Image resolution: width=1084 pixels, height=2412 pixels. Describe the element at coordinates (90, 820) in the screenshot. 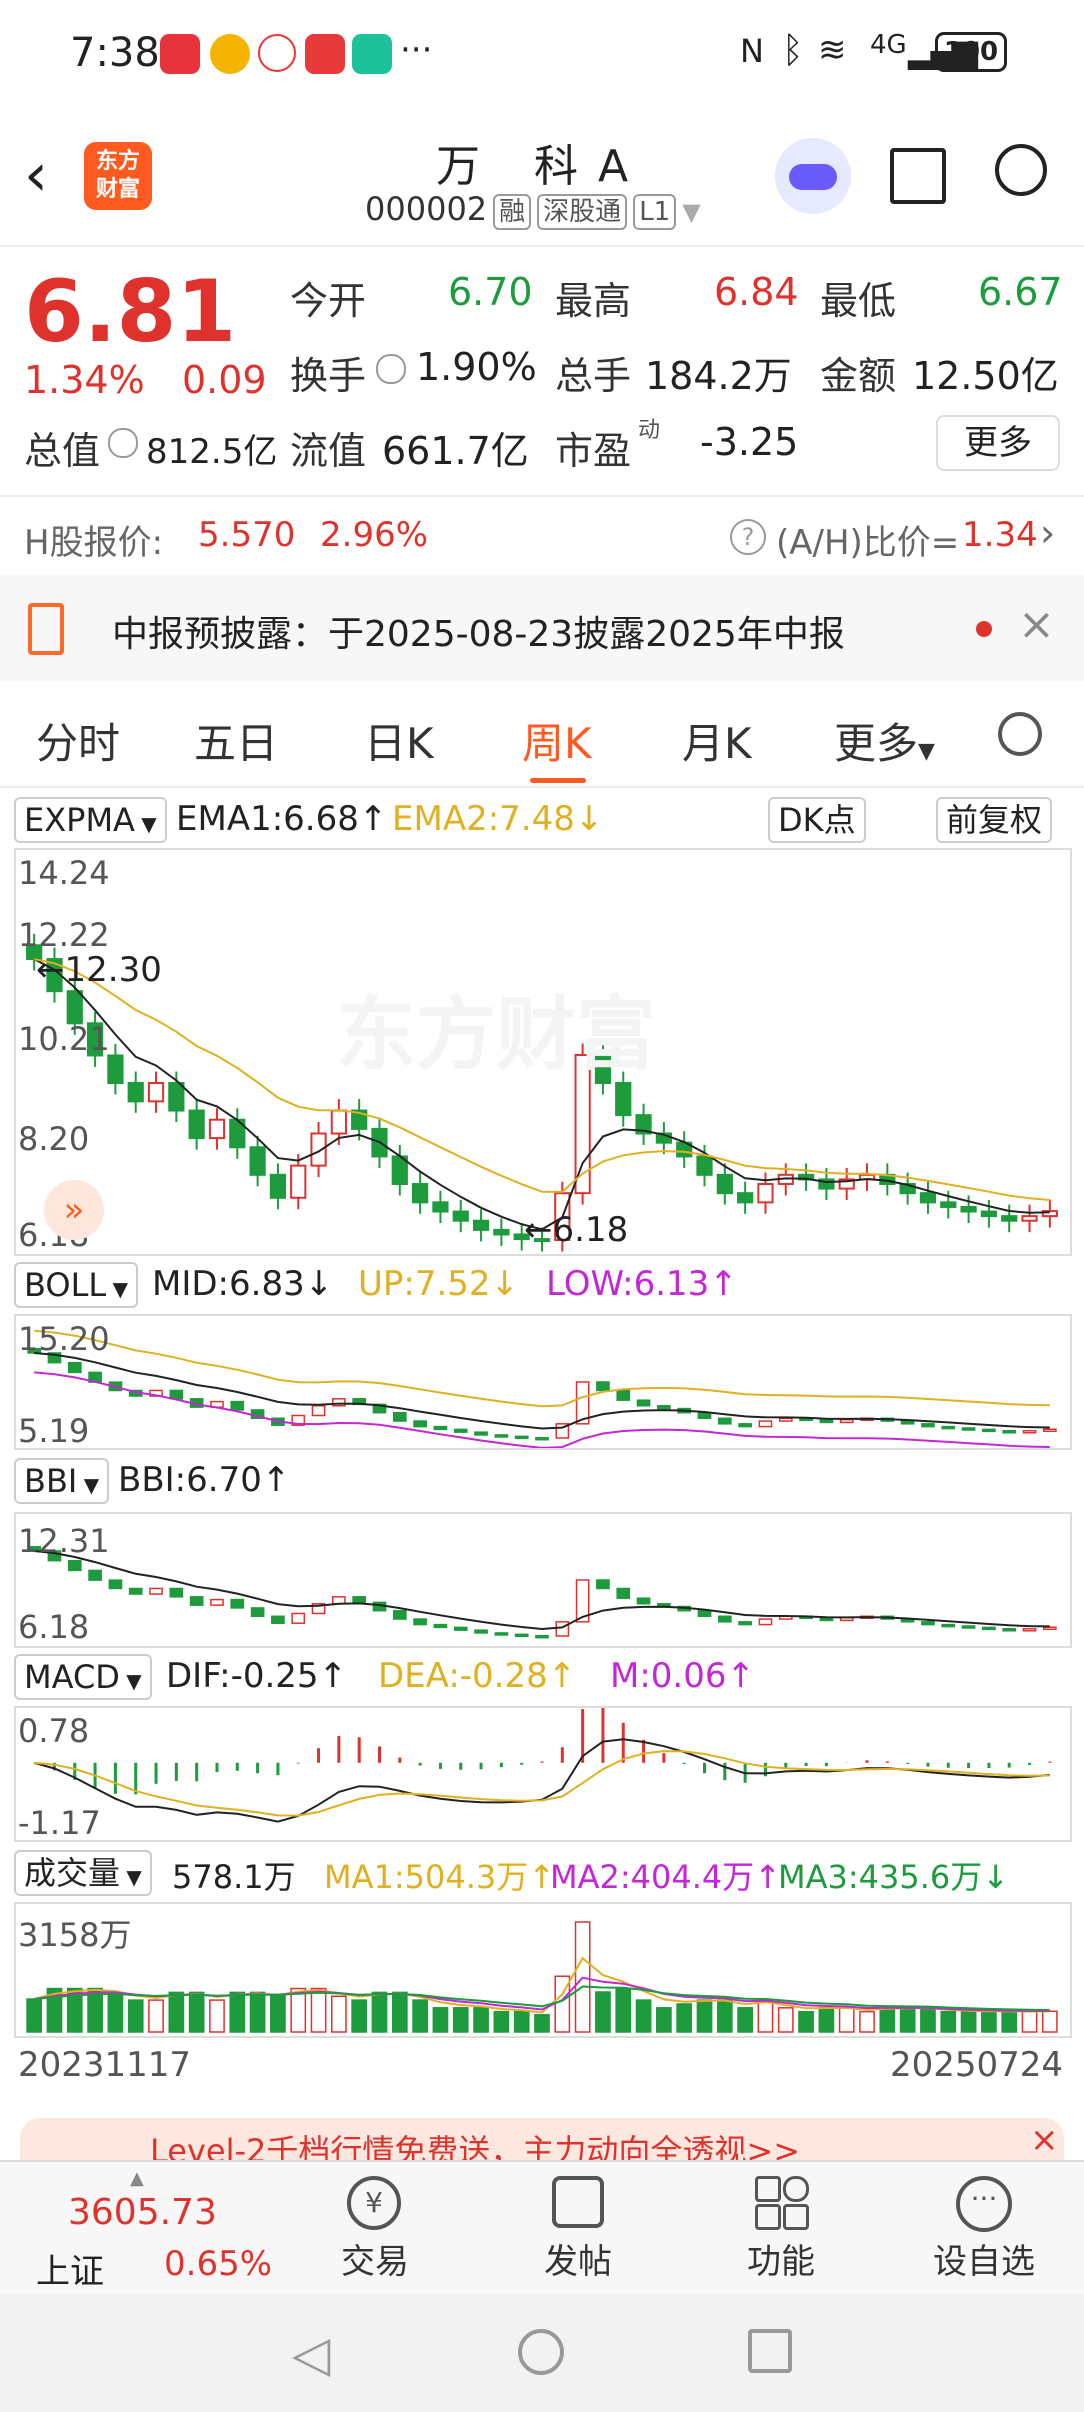

I see `expma-selector: EXPMA ▼` at that location.